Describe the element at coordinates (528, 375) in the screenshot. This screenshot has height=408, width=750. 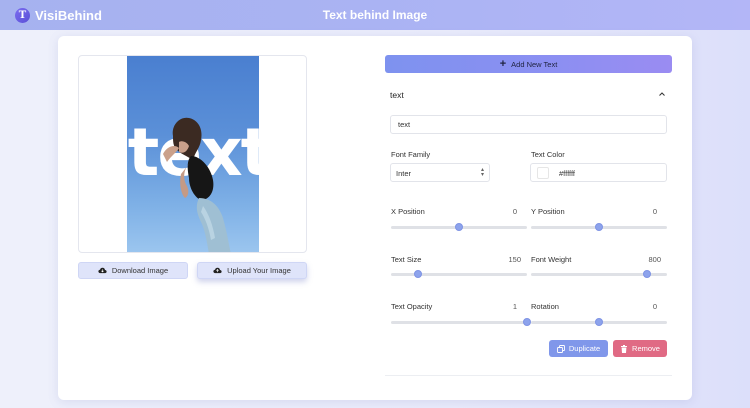
I see `section-divider` at that location.